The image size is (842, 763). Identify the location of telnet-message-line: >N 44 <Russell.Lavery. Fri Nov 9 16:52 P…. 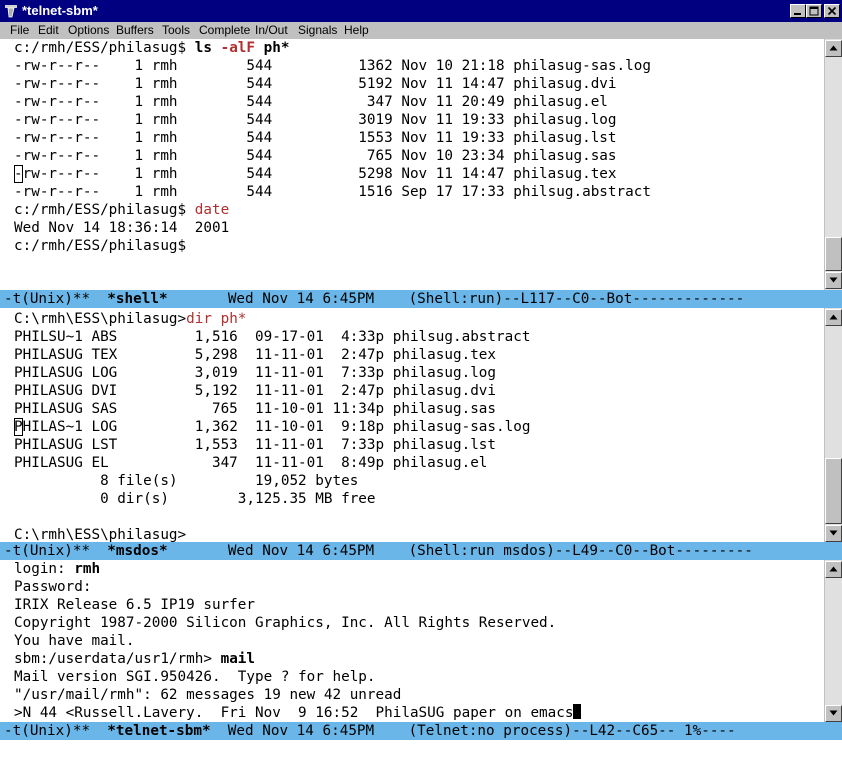
(298, 713).